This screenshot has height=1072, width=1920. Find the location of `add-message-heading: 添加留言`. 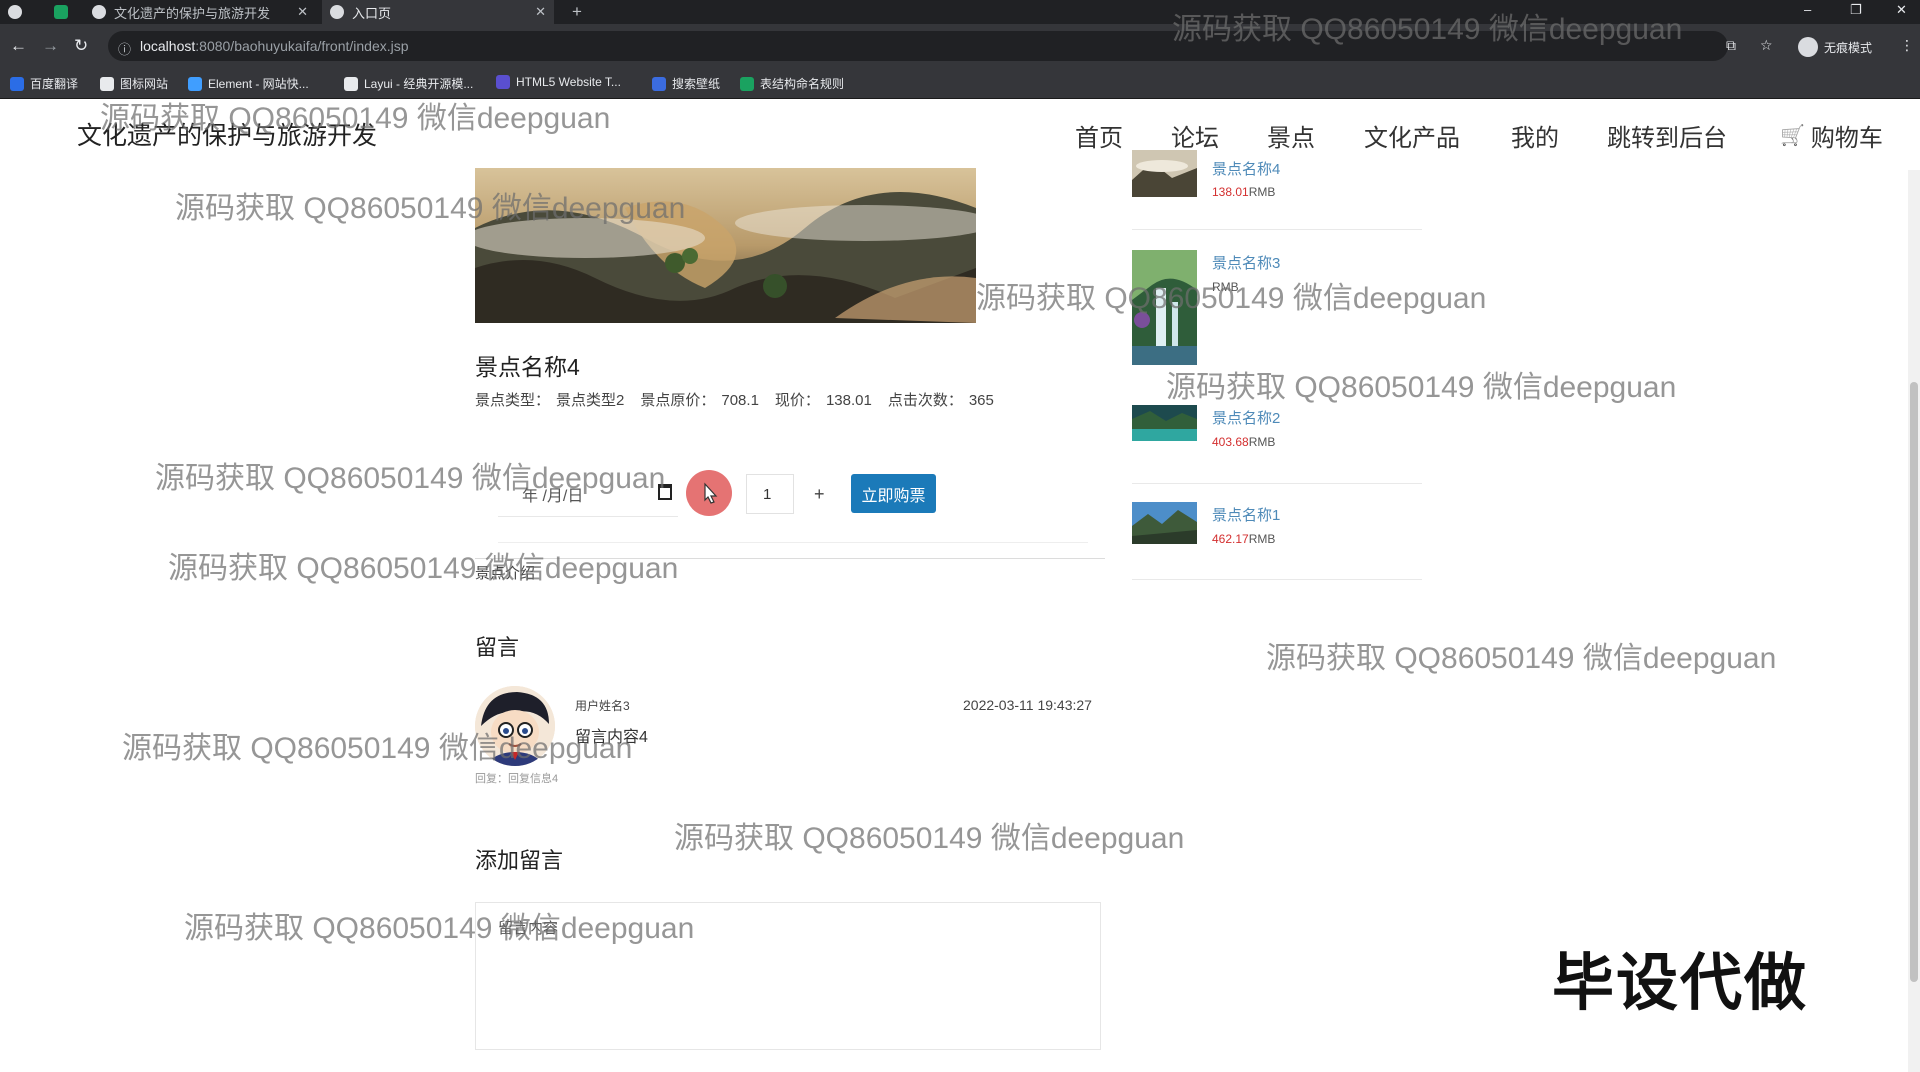

add-message-heading: 添加留言 is located at coordinates (519, 860).